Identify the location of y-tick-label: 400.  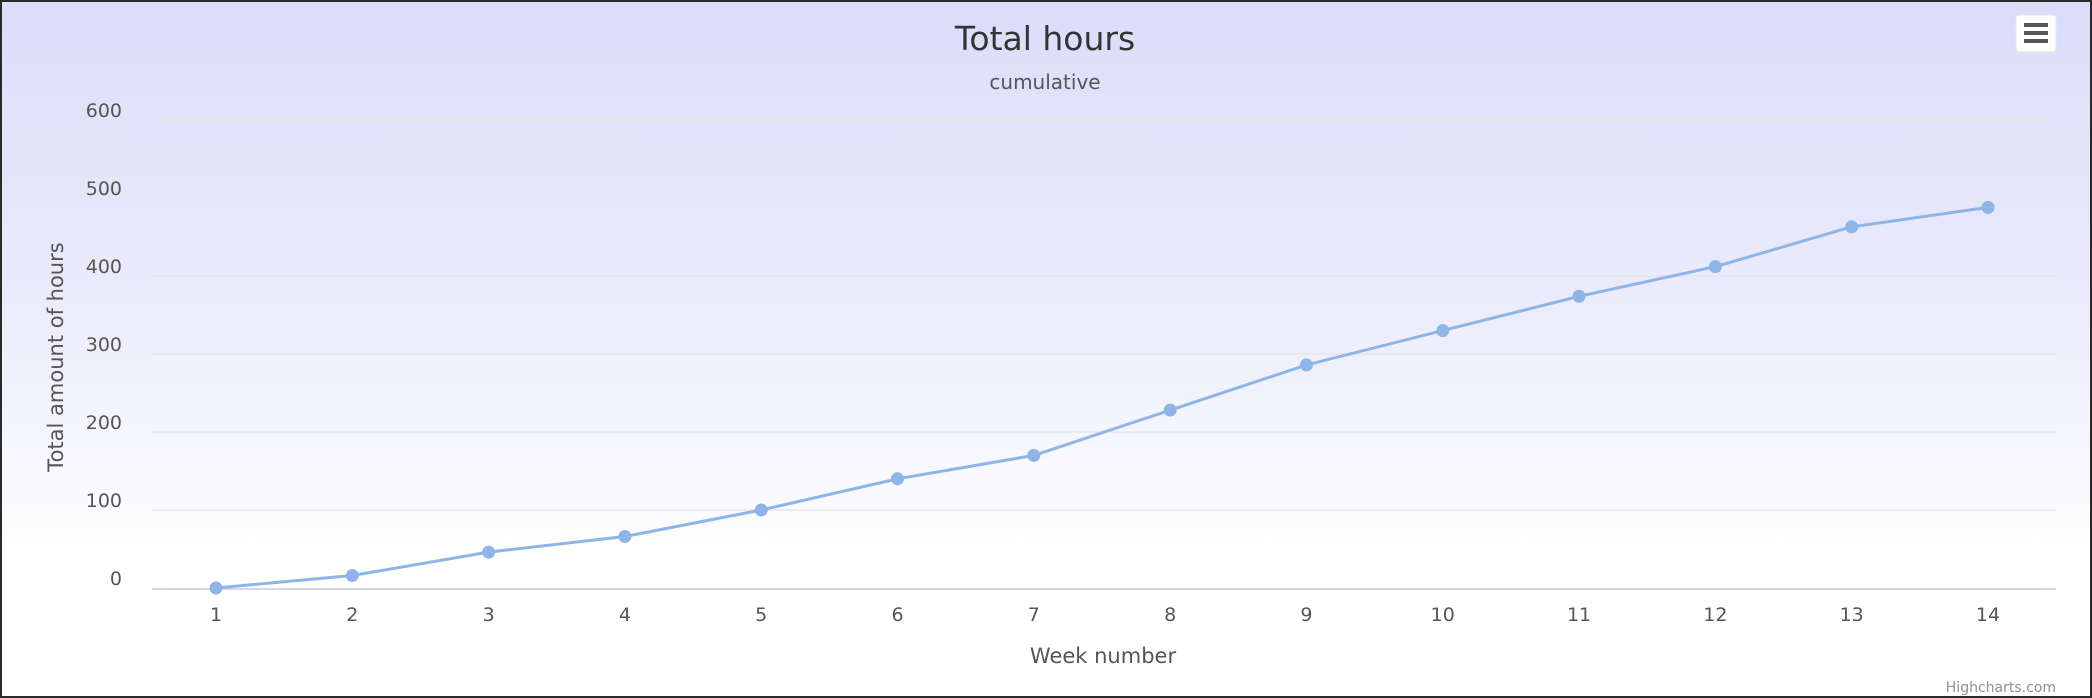
(104, 267).